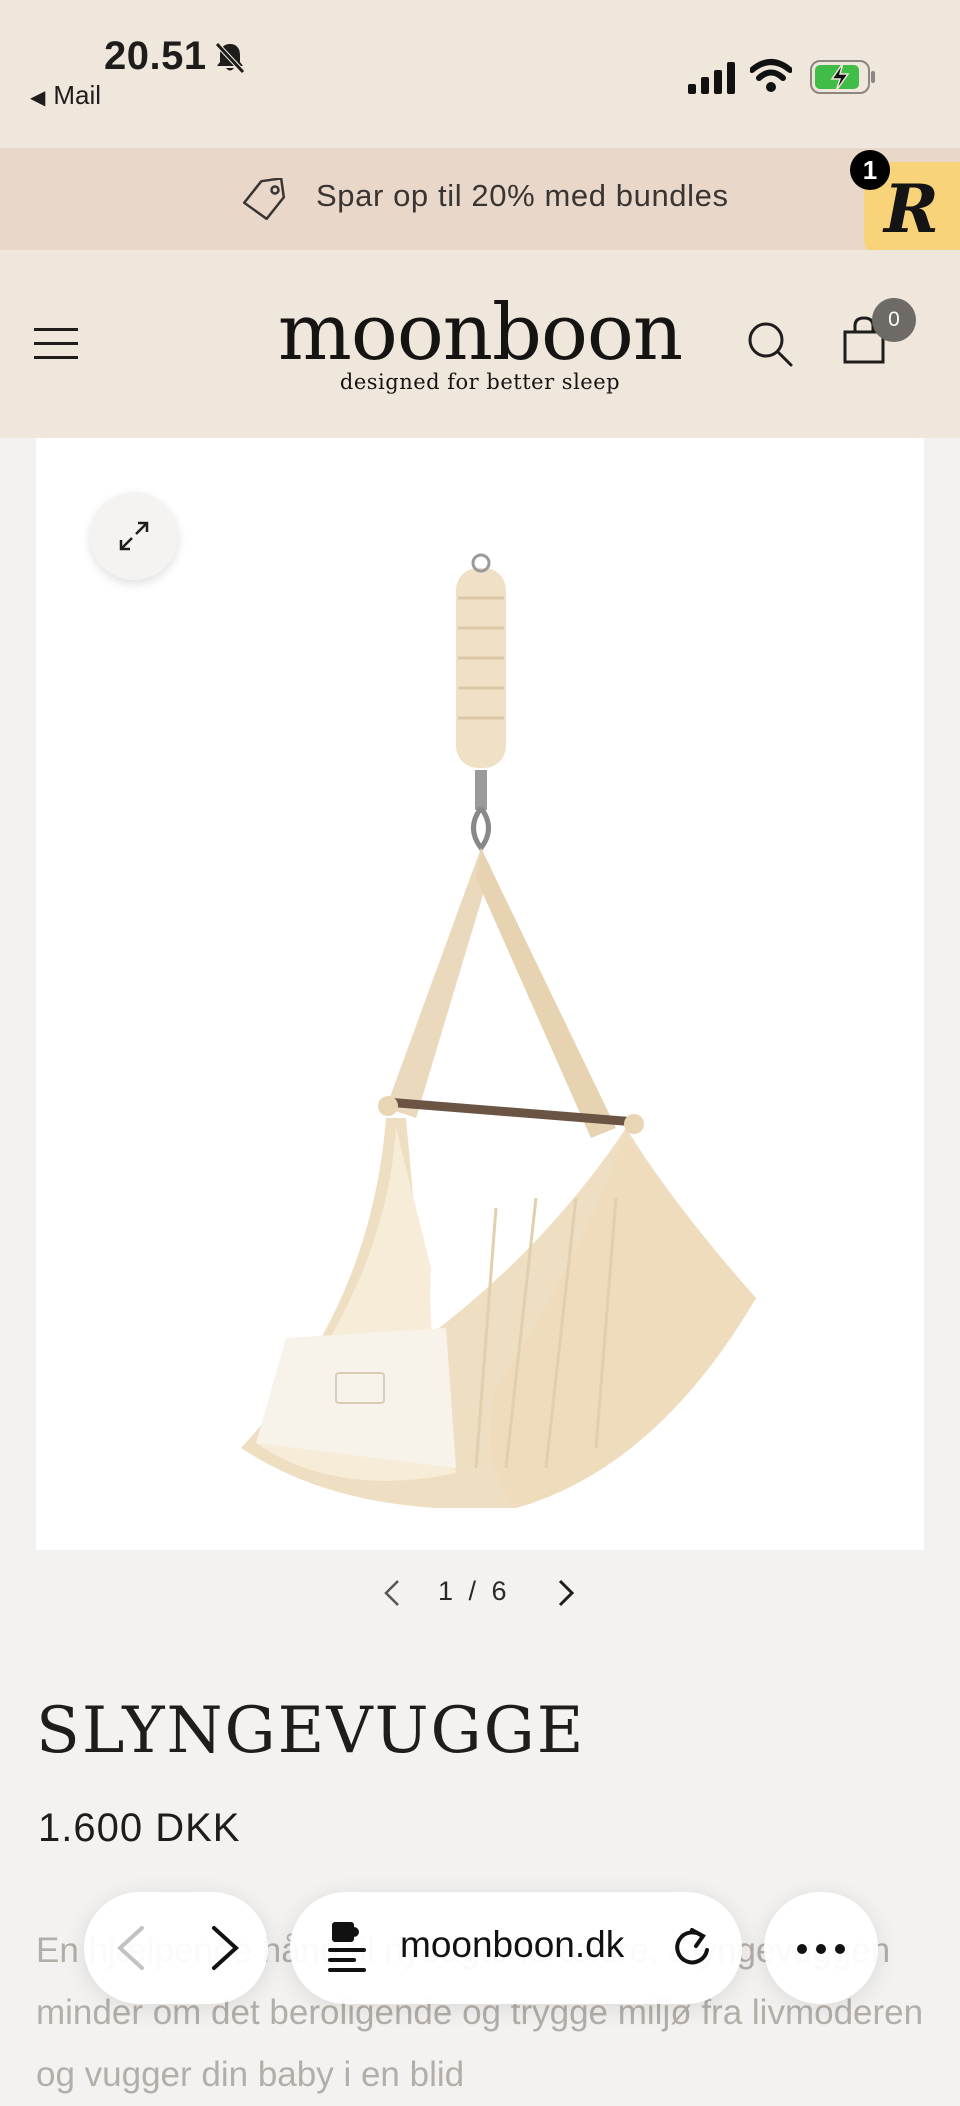 The height and width of the screenshot is (2106, 960). I want to click on chevron-right-icon, so click(566, 1595).